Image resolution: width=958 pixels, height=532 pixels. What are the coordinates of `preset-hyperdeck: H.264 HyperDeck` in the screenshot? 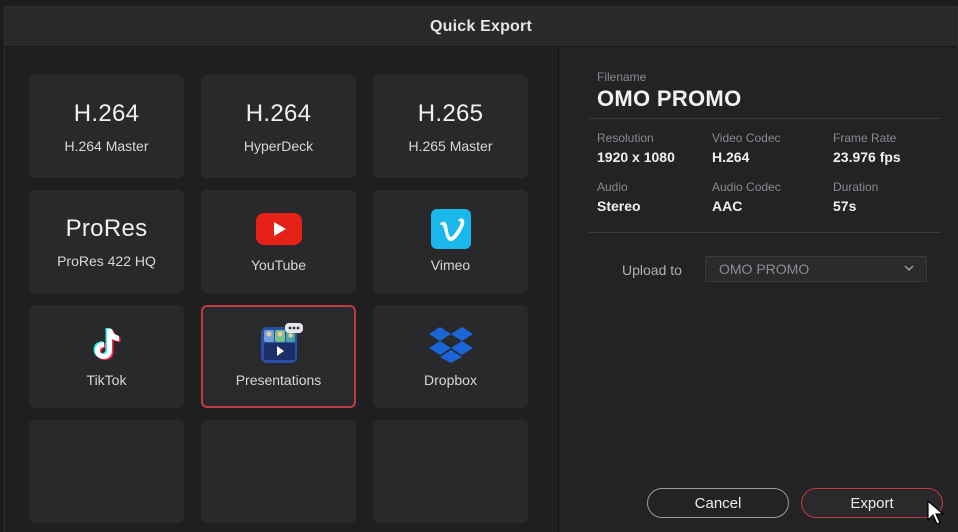 It's located at (278, 126).